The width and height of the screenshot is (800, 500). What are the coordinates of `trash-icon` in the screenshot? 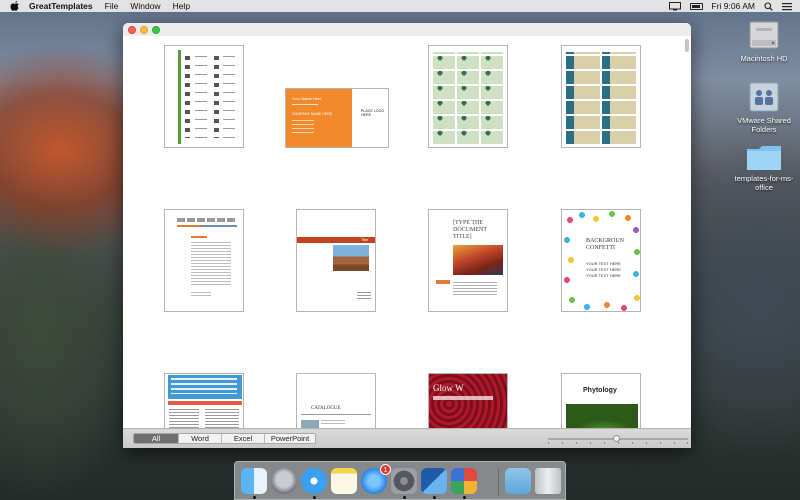 It's located at (548, 481).